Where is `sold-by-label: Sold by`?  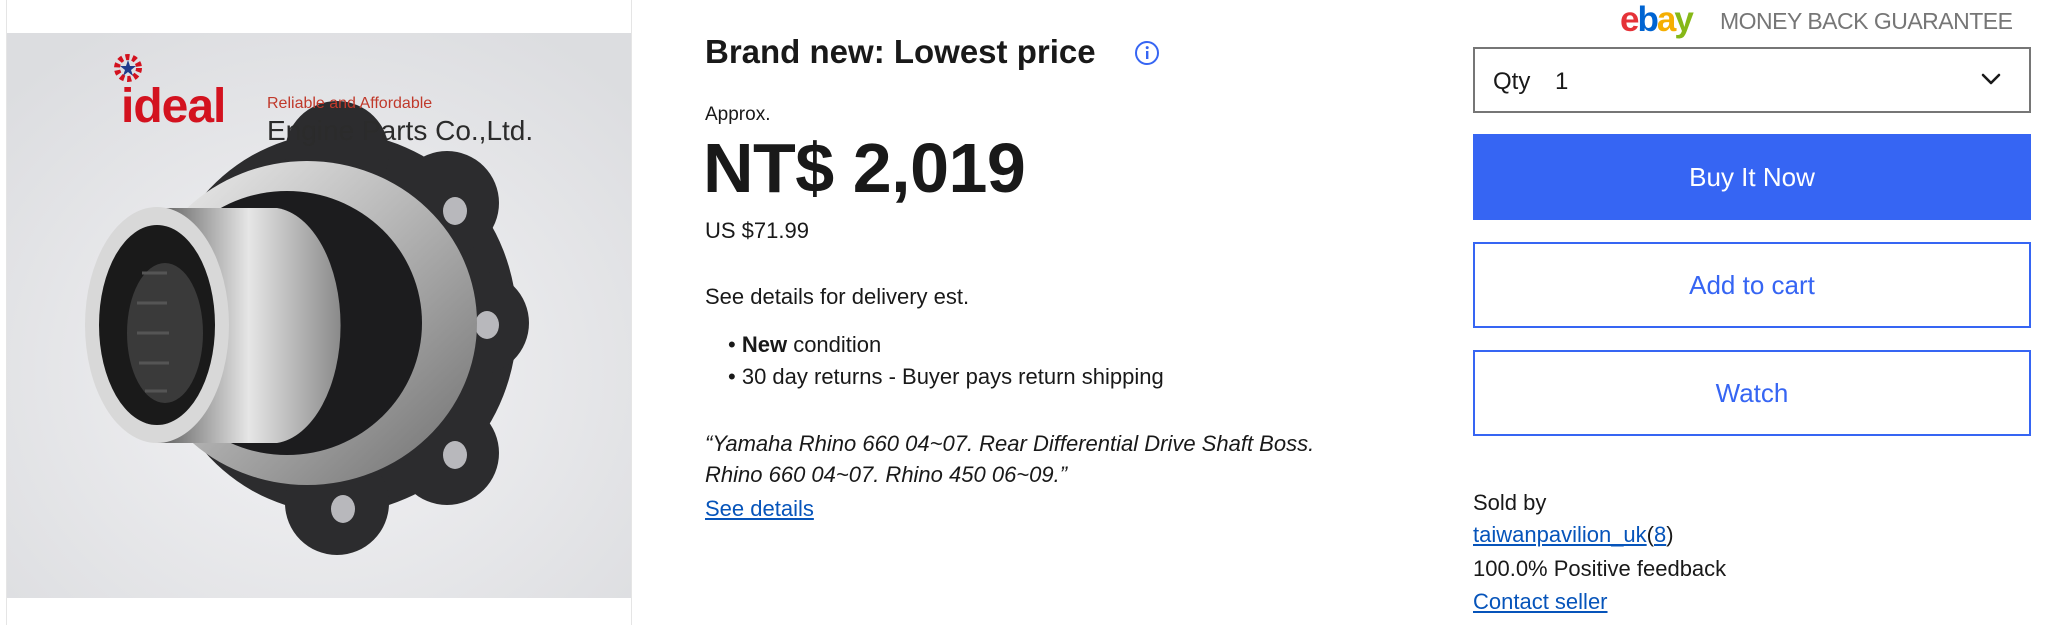
sold-by-label: Sold by is located at coordinates (1510, 502).